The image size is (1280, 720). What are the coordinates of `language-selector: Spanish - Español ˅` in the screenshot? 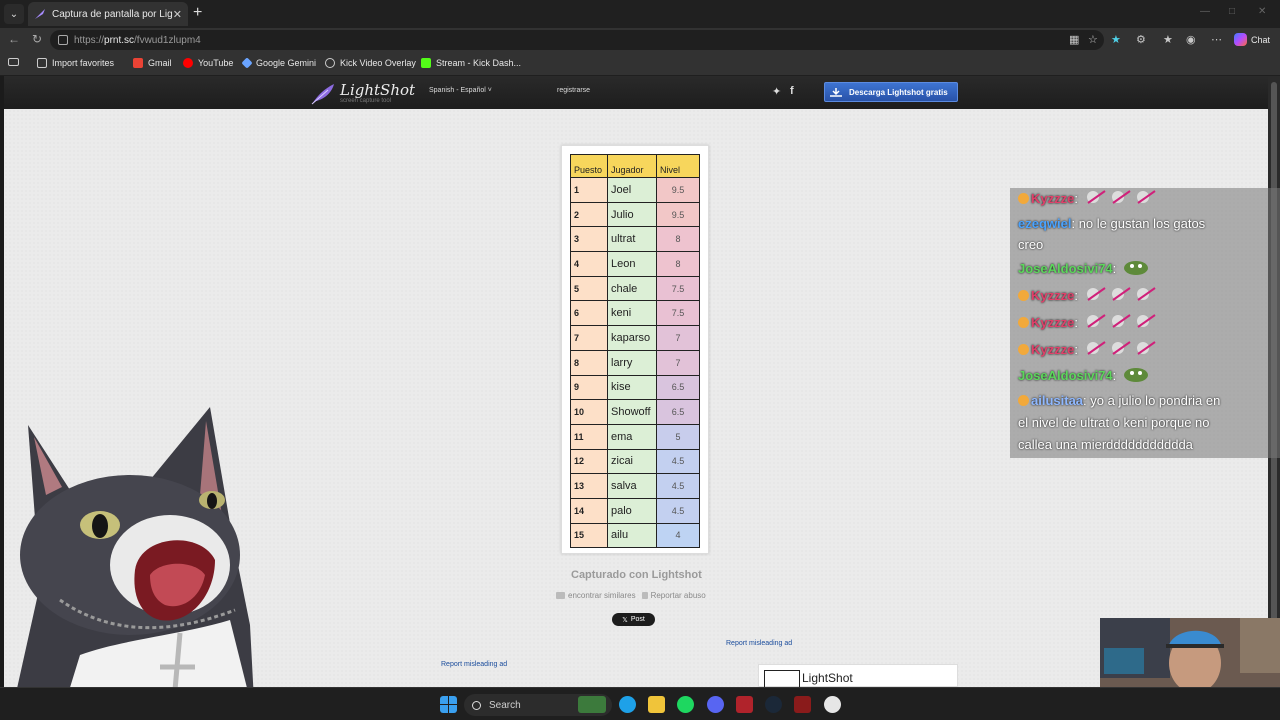 It's located at (460, 90).